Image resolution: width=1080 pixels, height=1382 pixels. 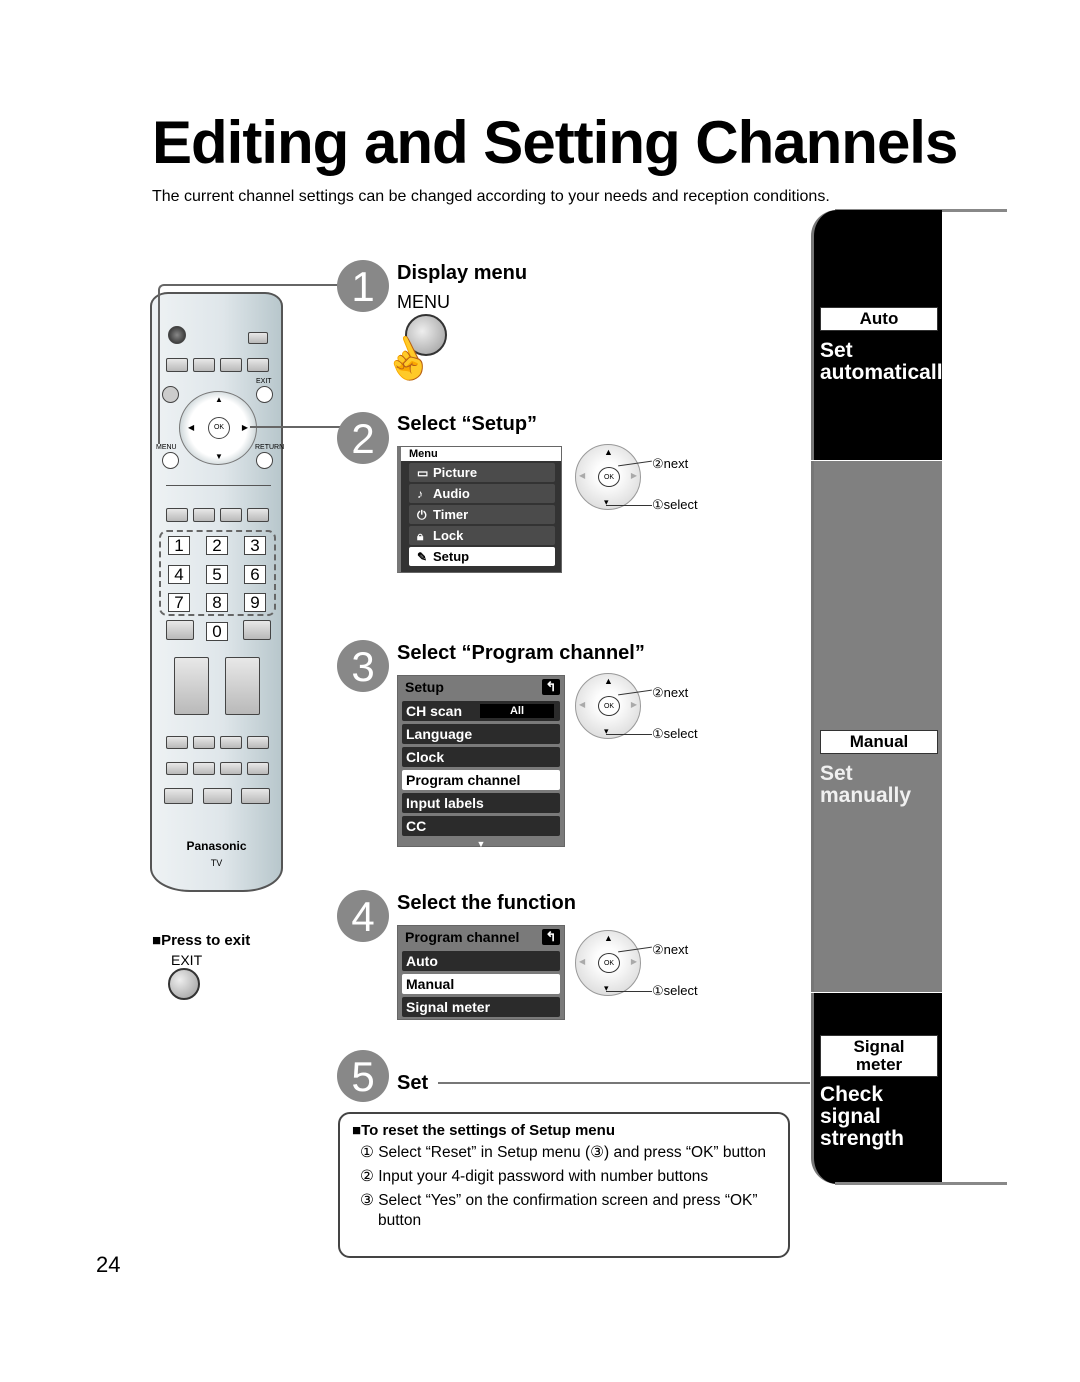 What do you see at coordinates (482, 472) in the screenshot?
I see `menu-item-picture: ▭ Picture` at bounding box center [482, 472].